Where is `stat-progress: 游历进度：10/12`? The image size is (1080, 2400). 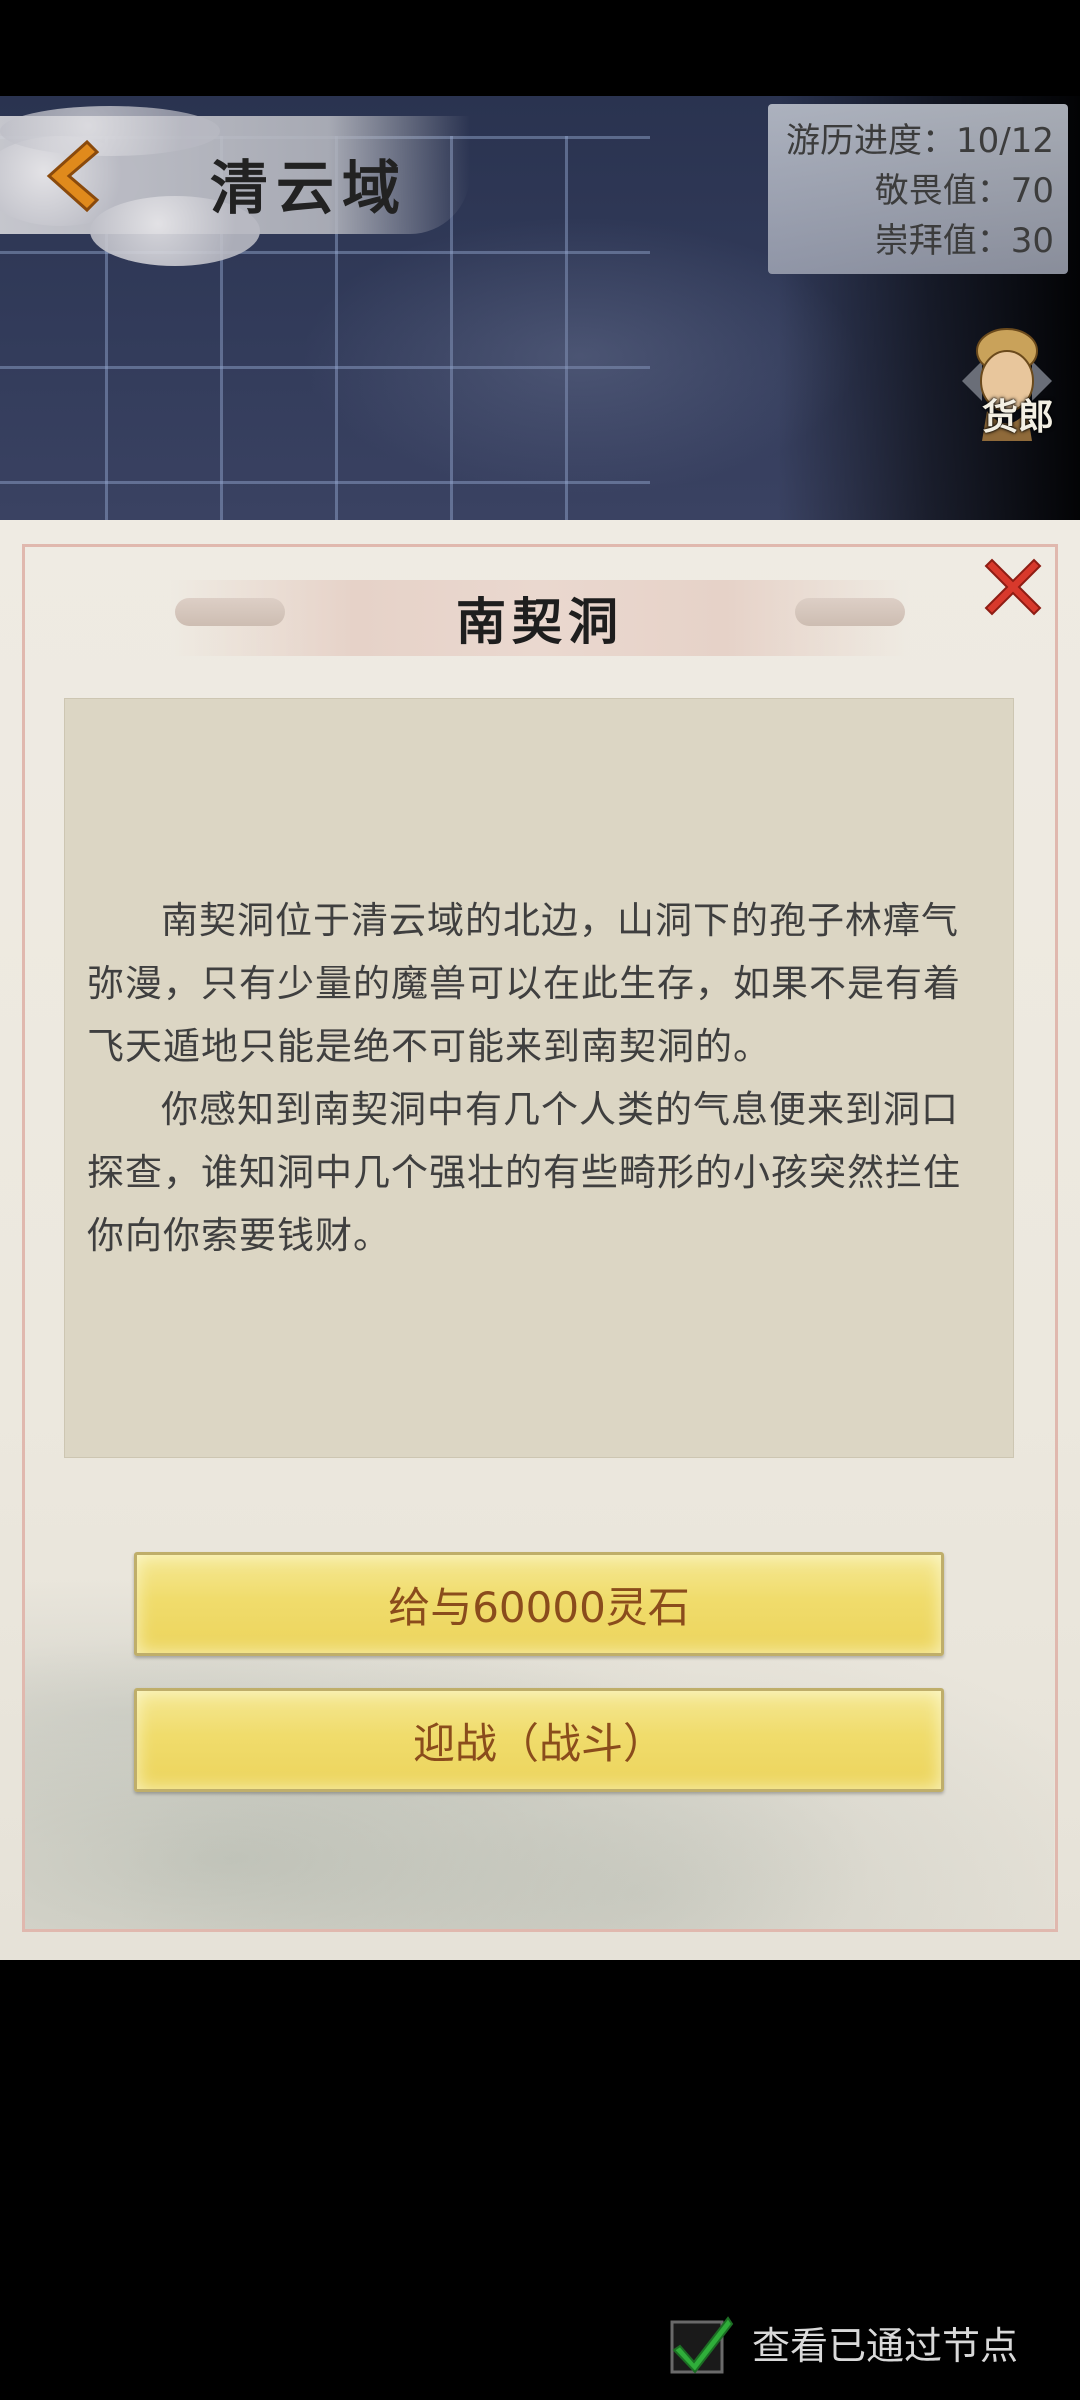 stat-progress: 游历进度：10/12 is located at coordinates (920, 141).